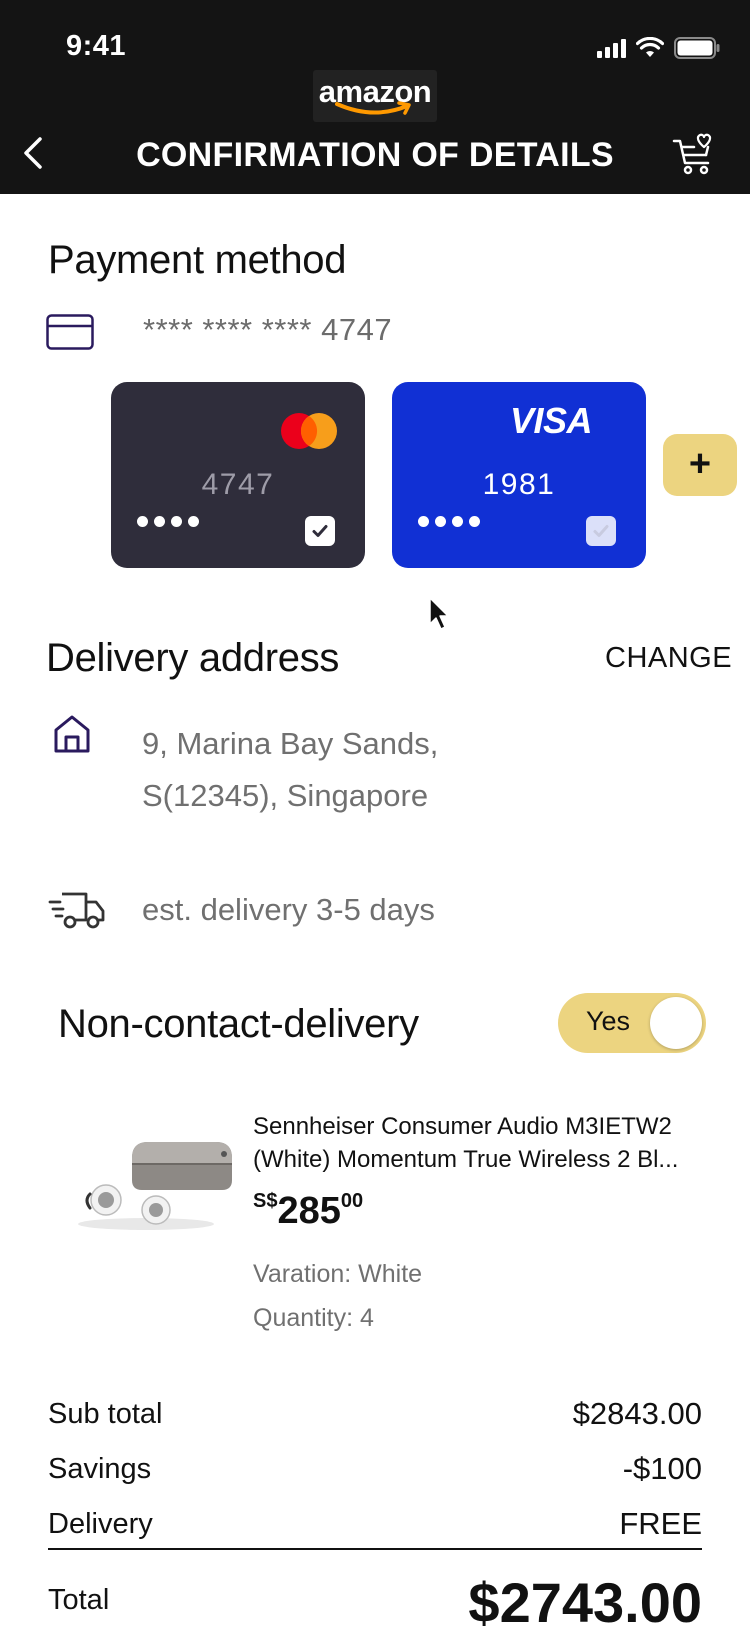 The image size is (750, 1626). I want to click on amazon-logo: amazon, so click(375, 96).